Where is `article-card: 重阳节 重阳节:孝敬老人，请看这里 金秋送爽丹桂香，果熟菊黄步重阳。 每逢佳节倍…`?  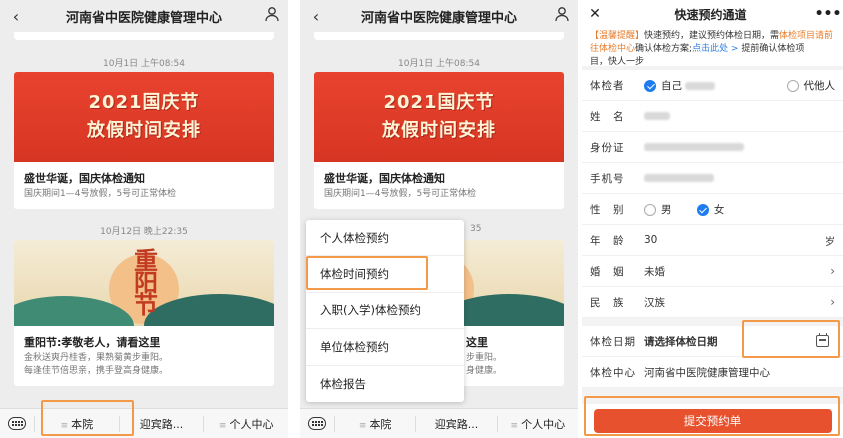
article-card: 重阳节 重阳节:孝敬老人，请看这里 金秋送爽丹桂香，果熟菊黄步重阳。 每逢佳节倍… is located at coordinates (144, 313).